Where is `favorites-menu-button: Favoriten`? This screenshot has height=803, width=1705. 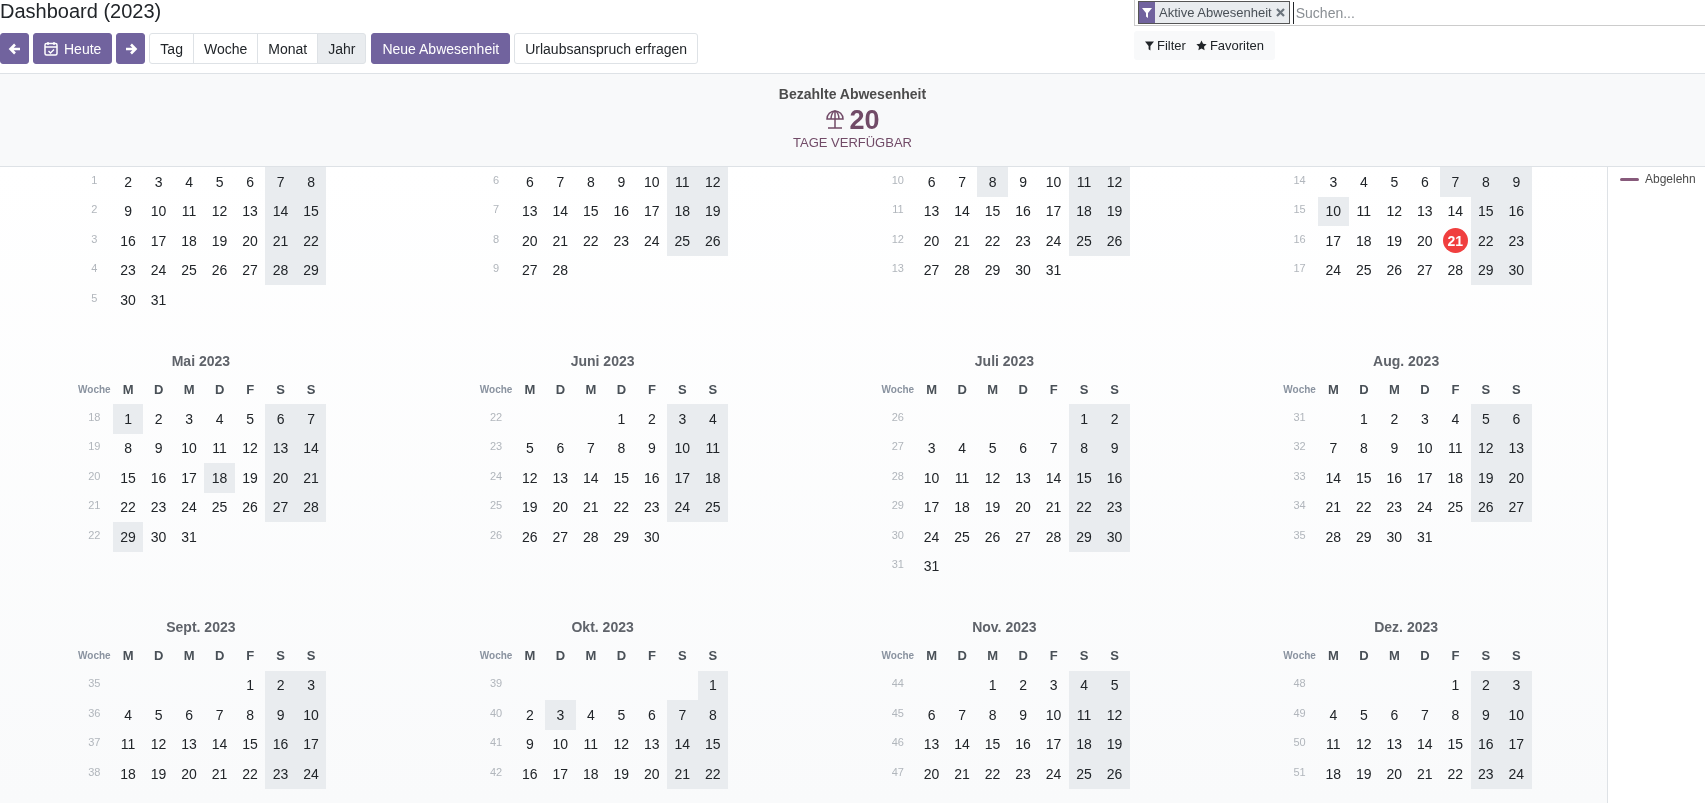 favorites-menu-button: Favoriten is located at coordinates (1230, 45).